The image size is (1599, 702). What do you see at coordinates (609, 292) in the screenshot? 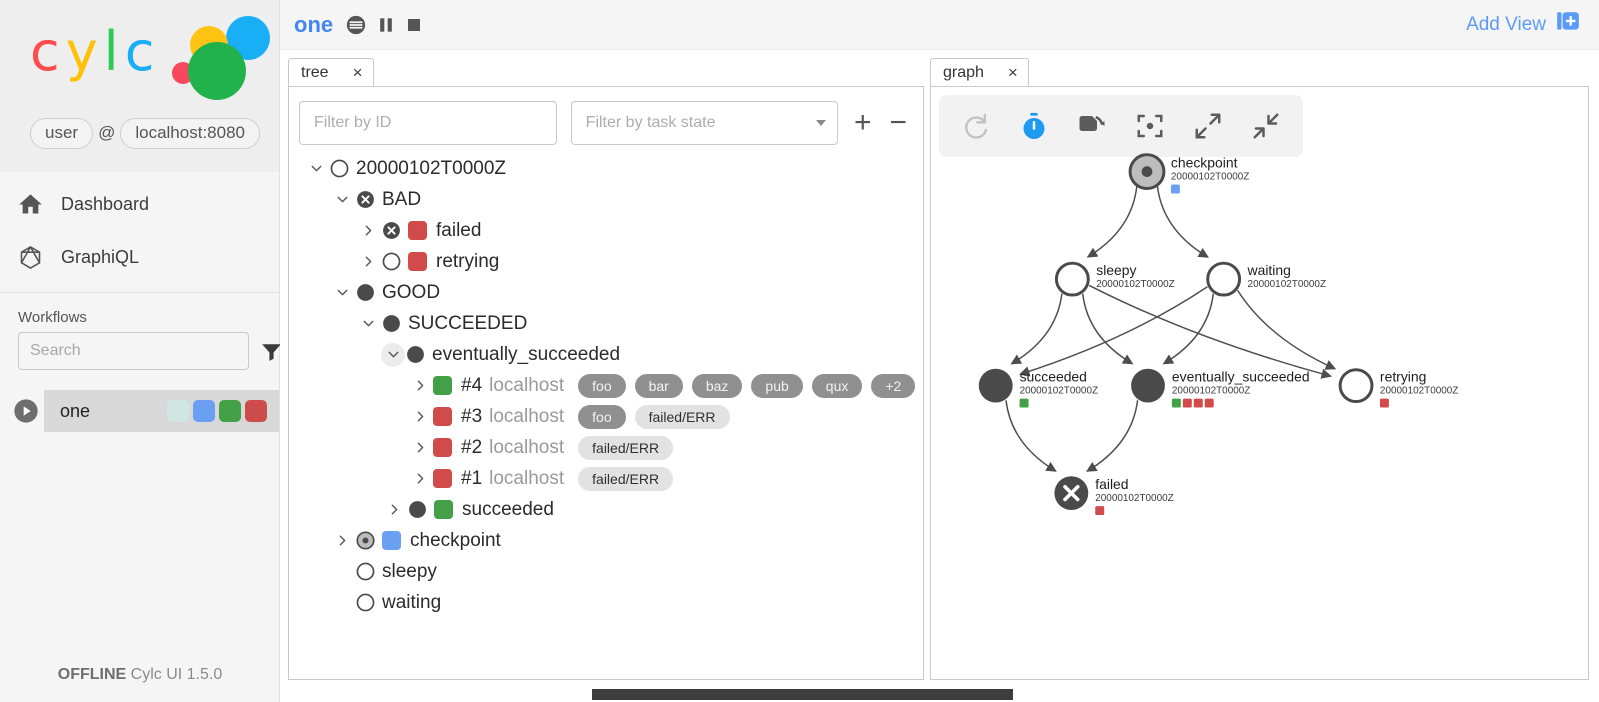
I see `tree-row: GOOD` at bounding box center [609, 292].